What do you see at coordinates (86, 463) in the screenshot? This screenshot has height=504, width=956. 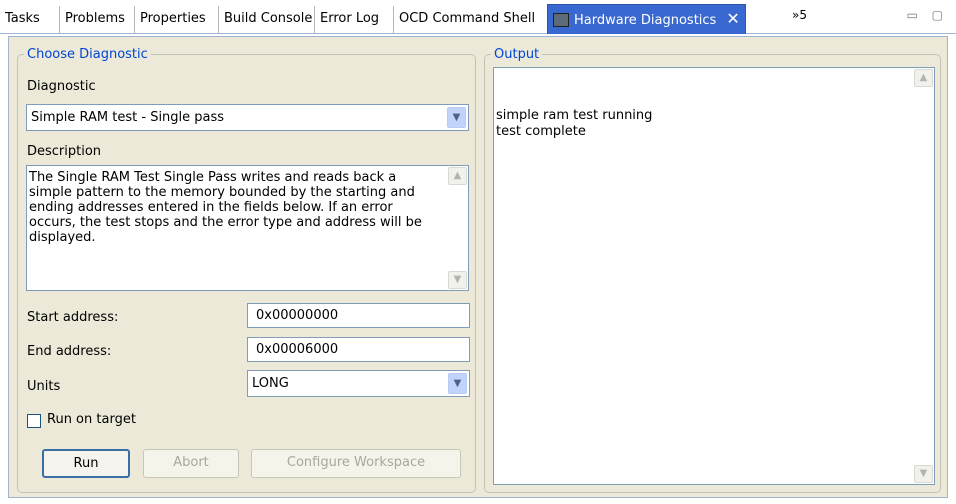 I see `run-button: Run` at bounding box center [86, 463].